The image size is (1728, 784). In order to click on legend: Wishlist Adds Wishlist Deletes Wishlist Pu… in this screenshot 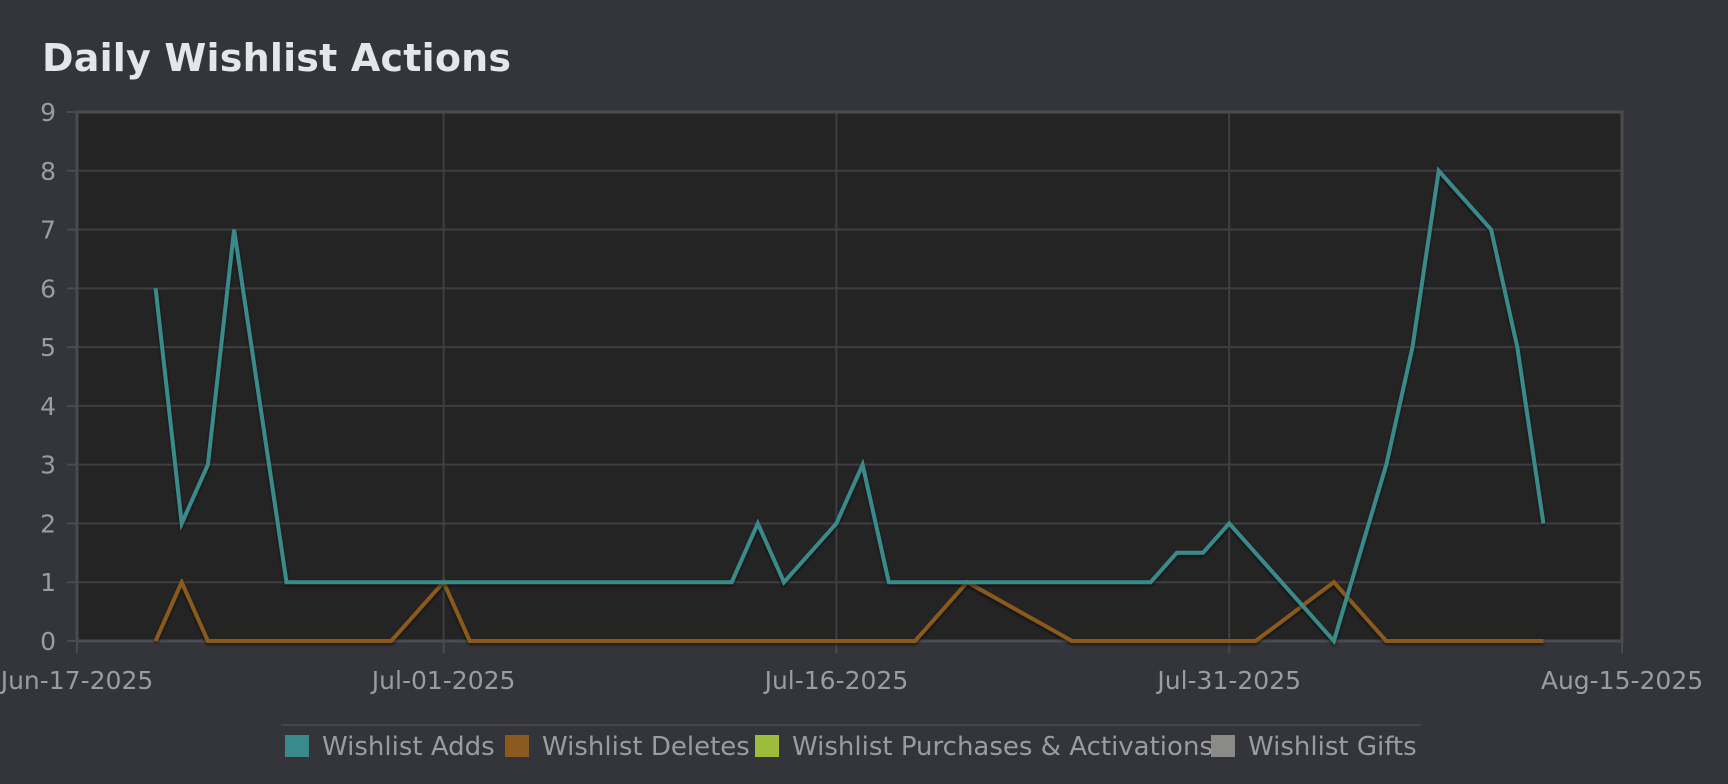, I will do `click(851, 747)`.